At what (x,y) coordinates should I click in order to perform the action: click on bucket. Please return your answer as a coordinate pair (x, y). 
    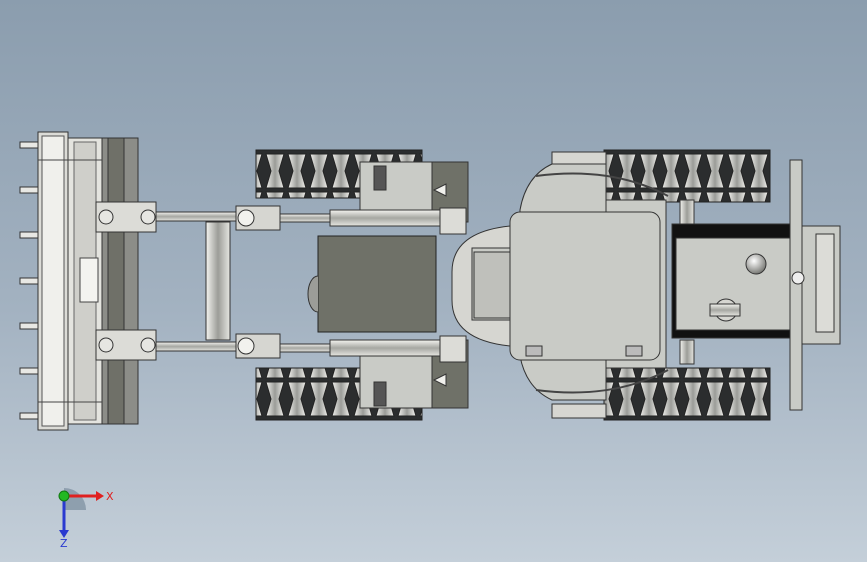
    Looking at the image, I should click on (79, 281).